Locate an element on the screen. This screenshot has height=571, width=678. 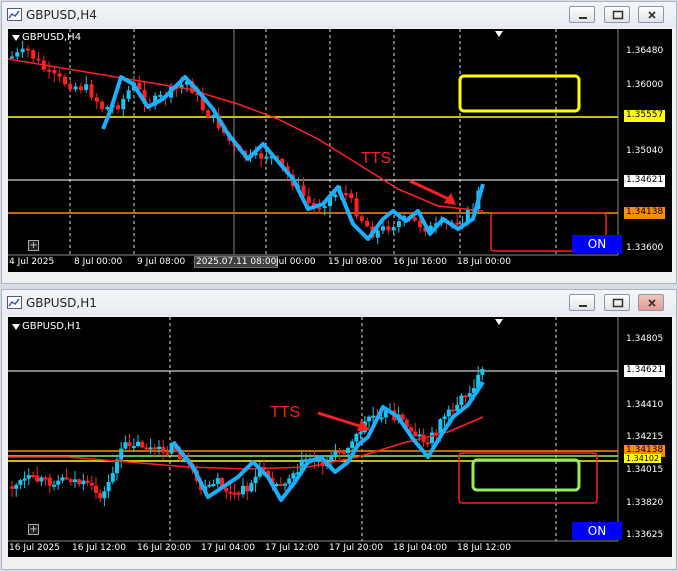
price-scale-label: 1.36480 is located at coordinates (645, 51).